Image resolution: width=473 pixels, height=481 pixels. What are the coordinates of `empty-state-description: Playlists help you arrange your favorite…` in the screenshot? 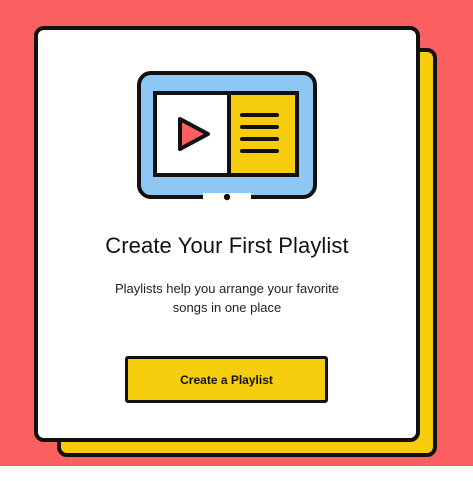 It's located at (226, 298).